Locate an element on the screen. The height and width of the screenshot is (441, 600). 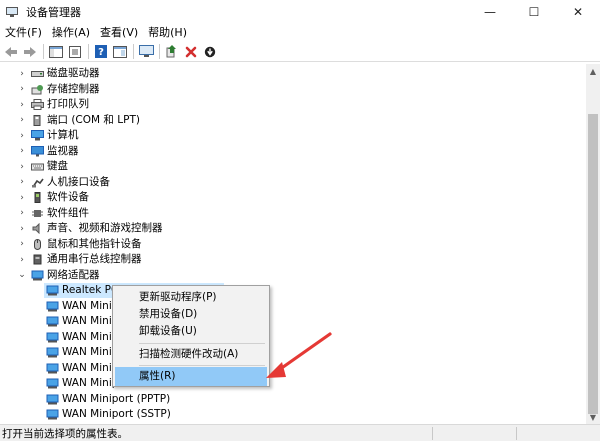
console-icon is located at coordinates (120, 52).